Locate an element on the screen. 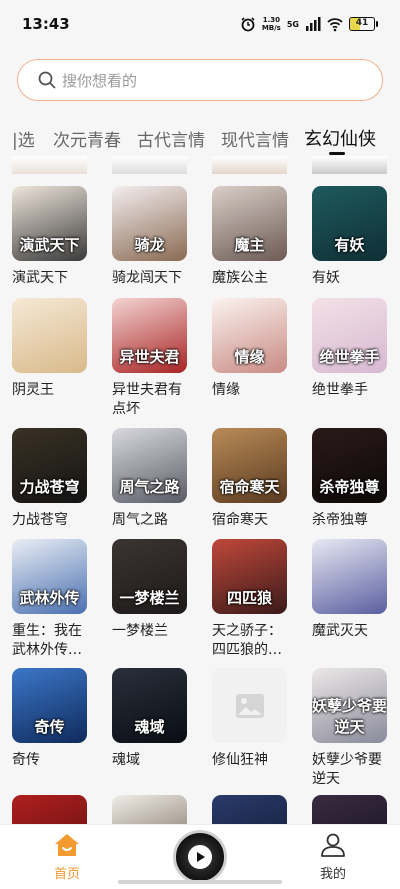 This screenshot has height=889, width=400. book-item: 阴灵王 is located at coordinates (52, 349).